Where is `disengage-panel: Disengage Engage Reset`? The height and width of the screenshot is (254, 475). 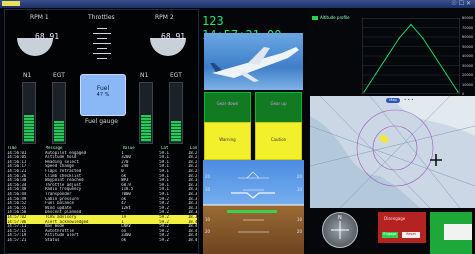
disengage-panel: Disengage Engage Reset is located at coordinates (402, 227).